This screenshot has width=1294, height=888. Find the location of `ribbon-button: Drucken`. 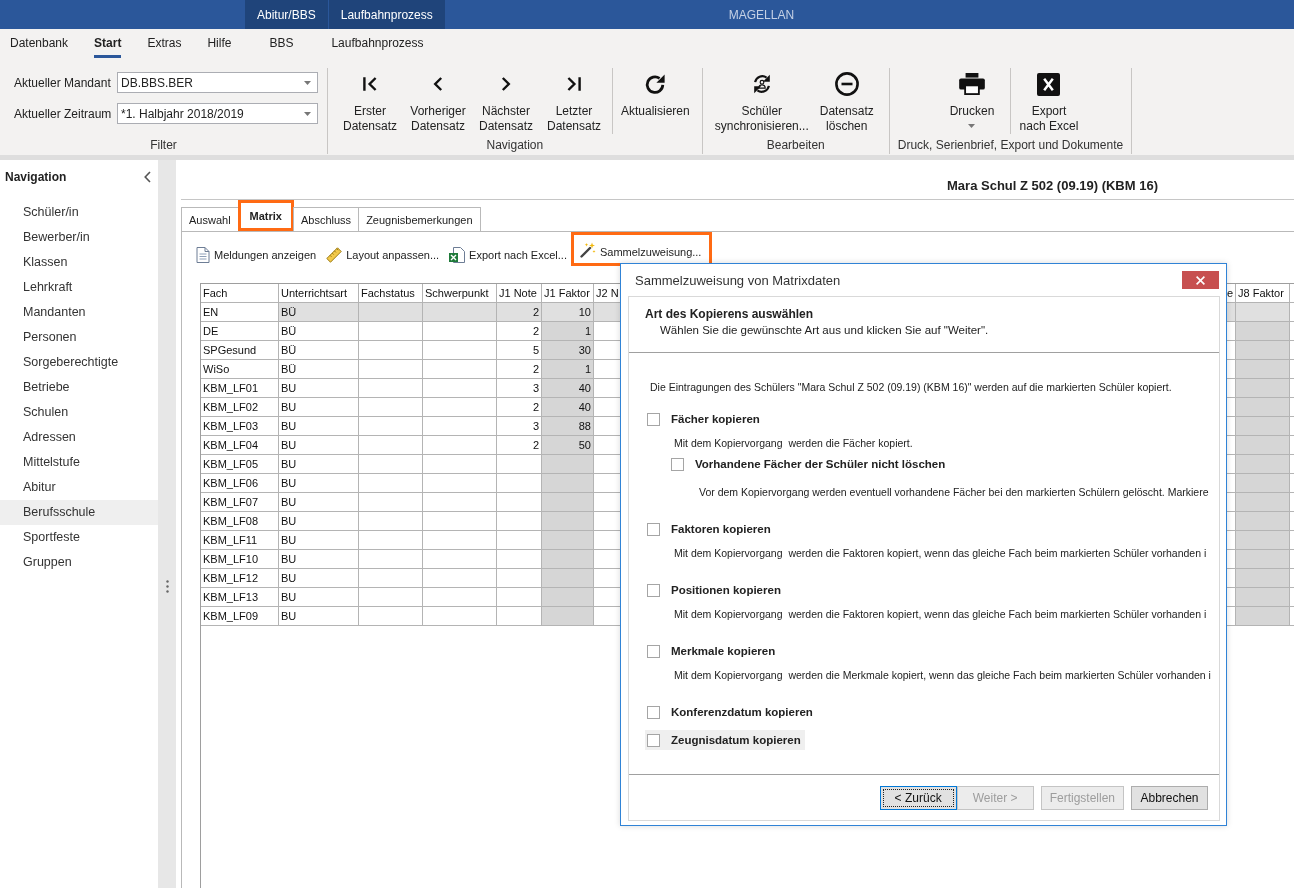

ribbon-button: Drucken is located at coordinates (971, 98).